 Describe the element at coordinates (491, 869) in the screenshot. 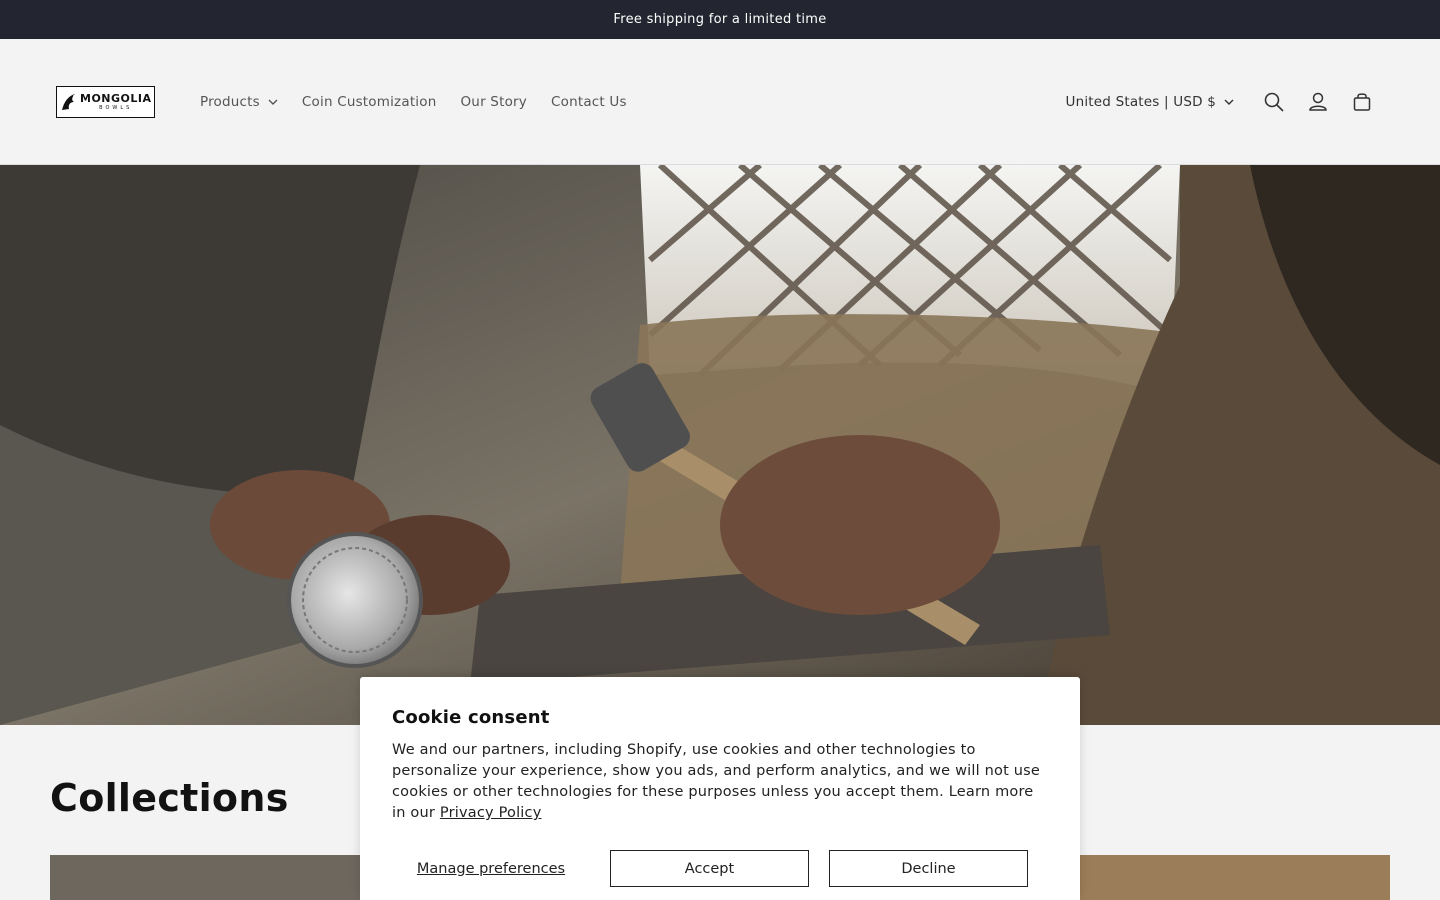

I see `manage-preferences-button: Manage preferences` at that location.